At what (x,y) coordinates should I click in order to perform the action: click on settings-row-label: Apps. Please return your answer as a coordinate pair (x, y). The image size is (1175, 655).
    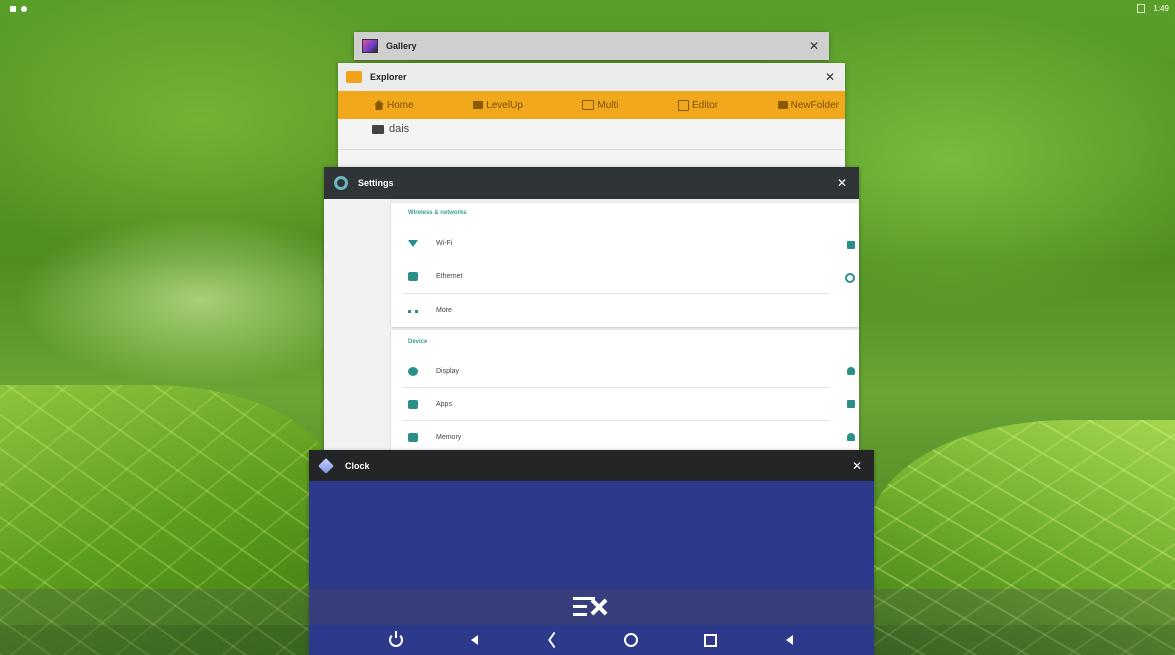
    Looking at the image, I should click on (444, 404).